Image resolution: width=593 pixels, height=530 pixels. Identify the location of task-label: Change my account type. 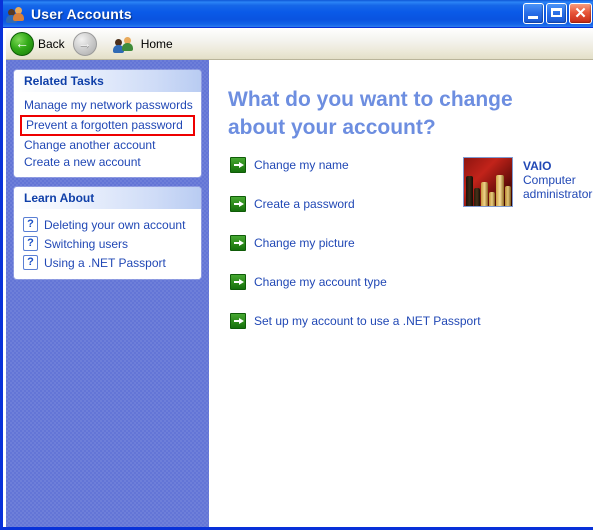
(320, 282).